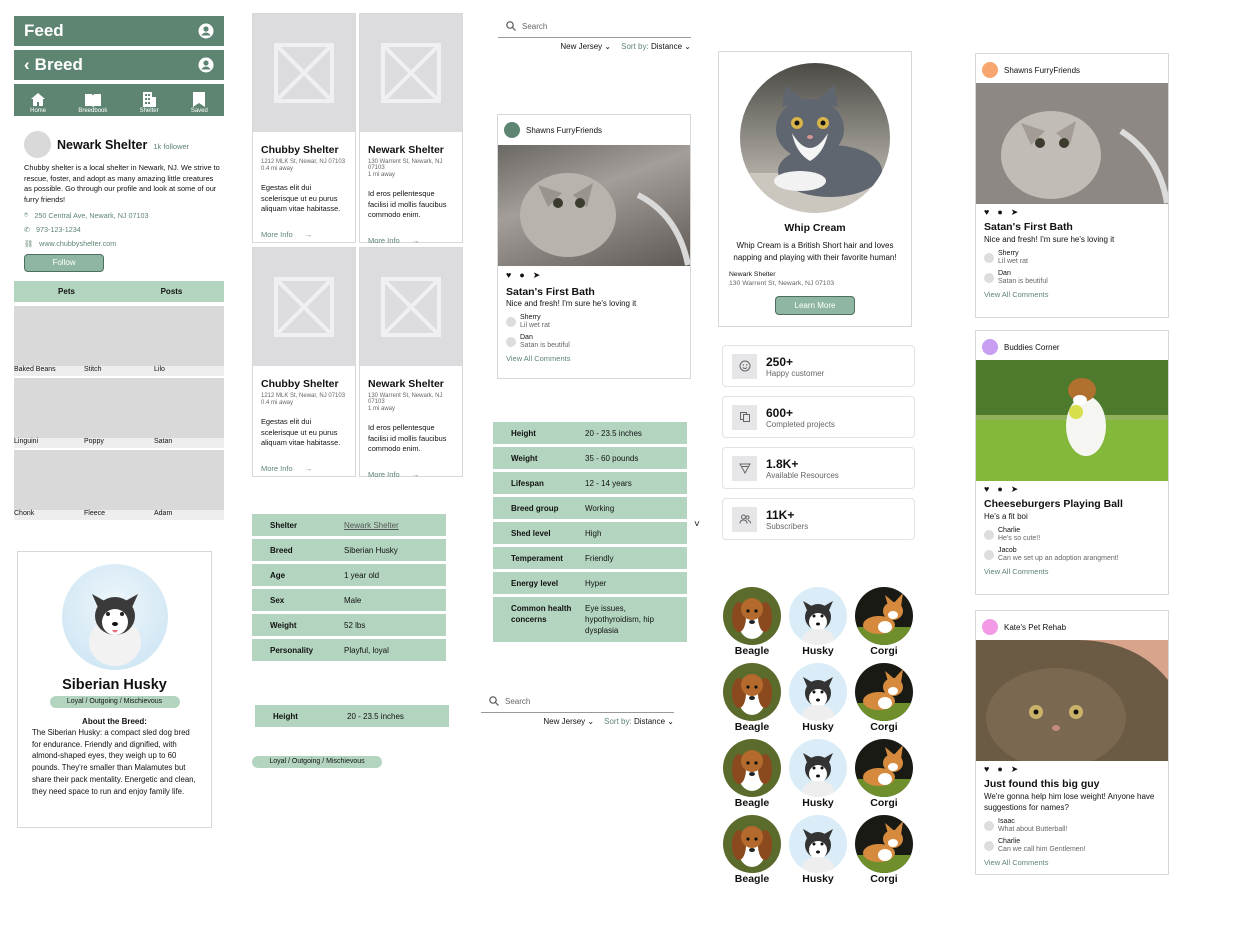 The image size is (1260, 952). I want to click on nav-breedbook: Breedbook, so click(92, 103).